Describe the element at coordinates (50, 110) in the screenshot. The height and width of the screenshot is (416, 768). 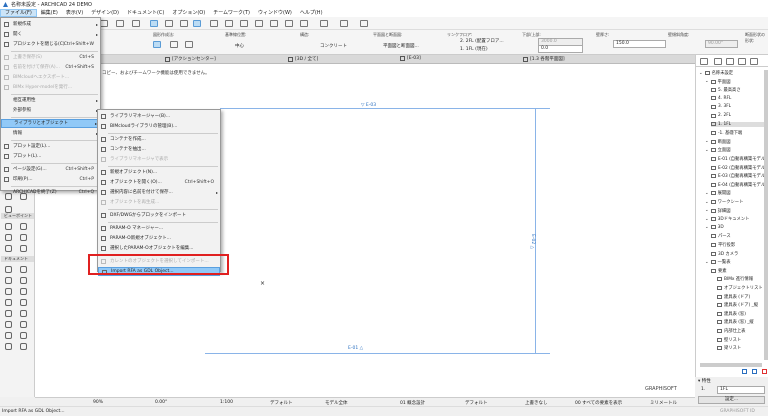
I see `menu-item-8: 外部参照▸` at that location.